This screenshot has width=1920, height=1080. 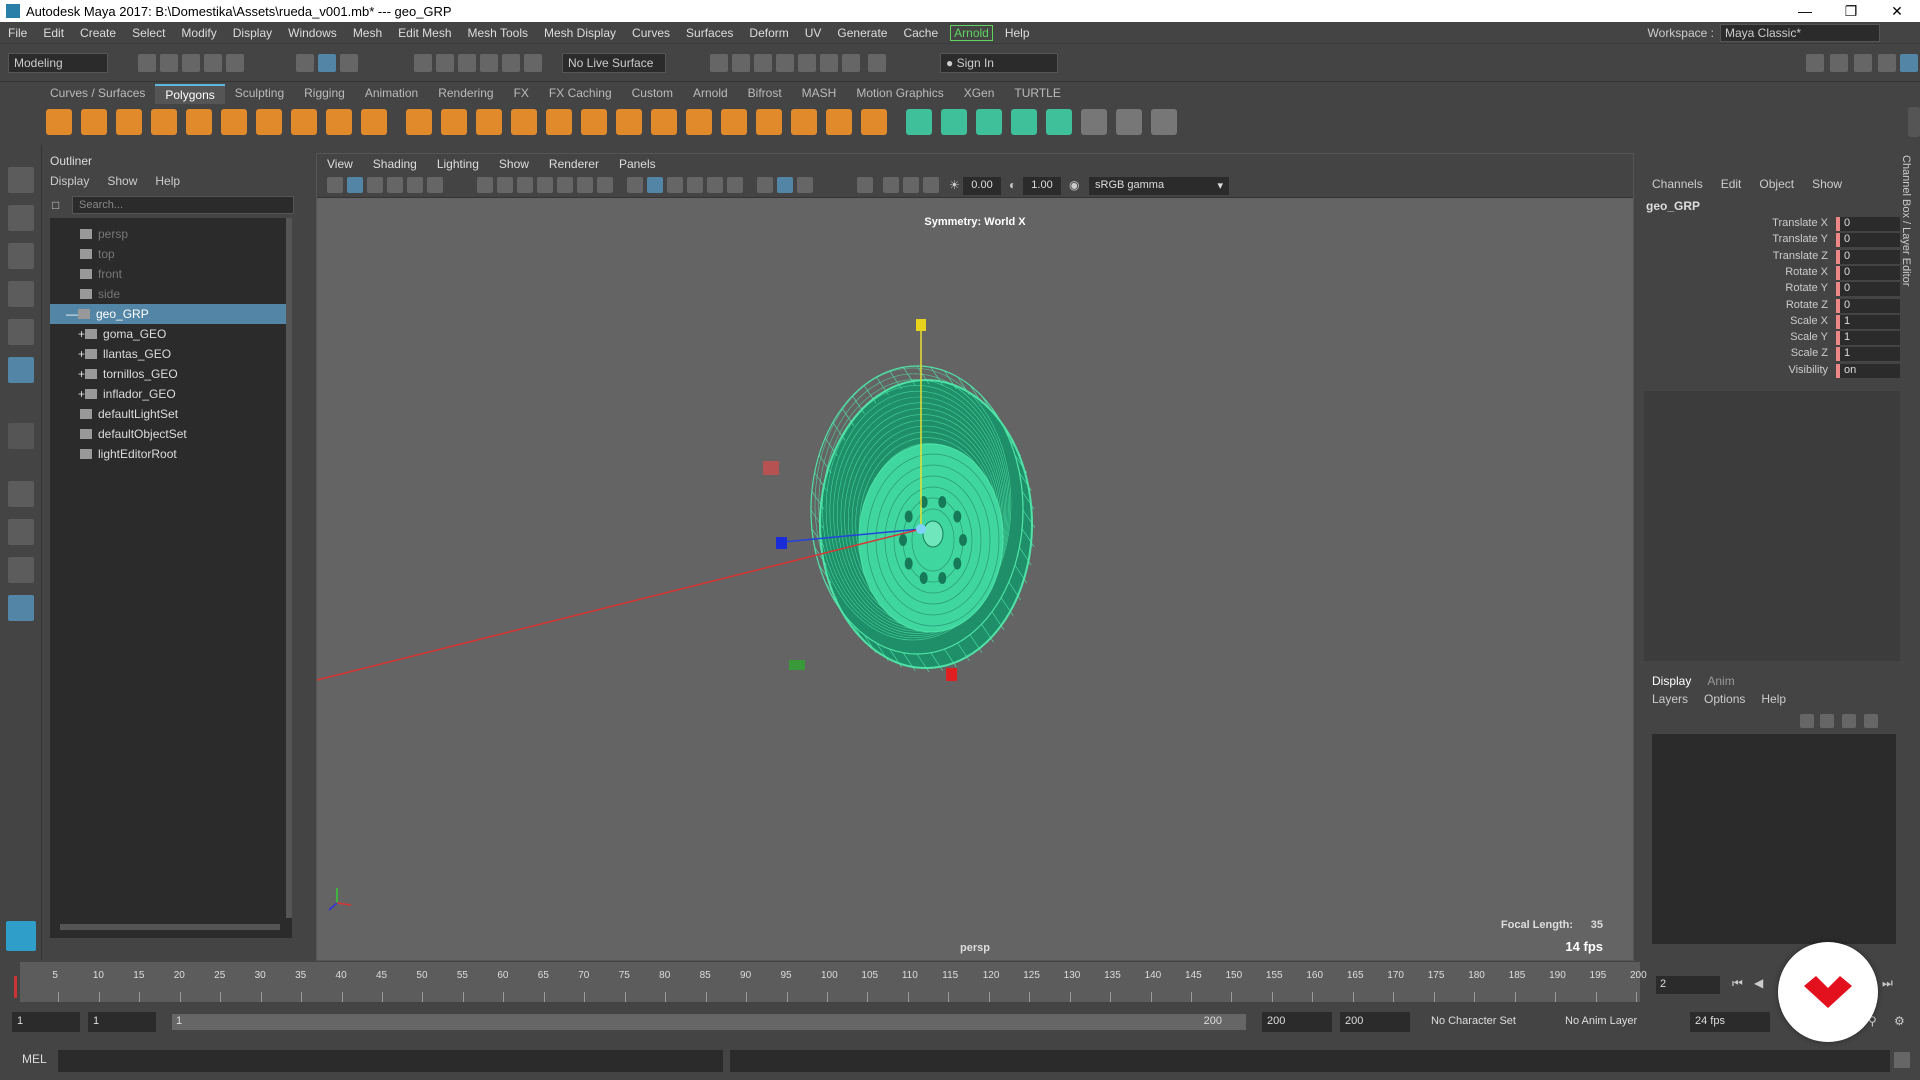 What do you see at coordinates (97, 94) in the screenshot?
I see `shelf-tab-curves-surfaces: Curves / Surfaces` at bounding box center [97, 94].